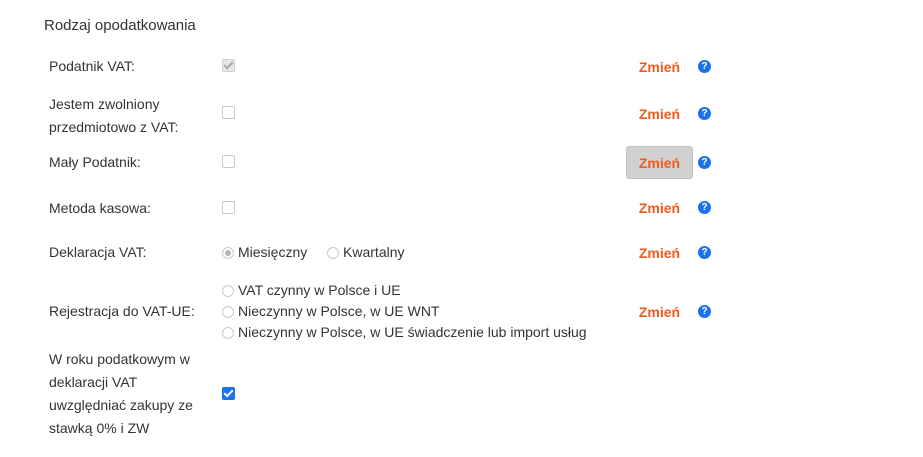  What do you see at coordinates (313, 252) in the screenshot?
I see `vat-declaration-options: Miesięczny Kwartalny` at bounding box center [313, 252].